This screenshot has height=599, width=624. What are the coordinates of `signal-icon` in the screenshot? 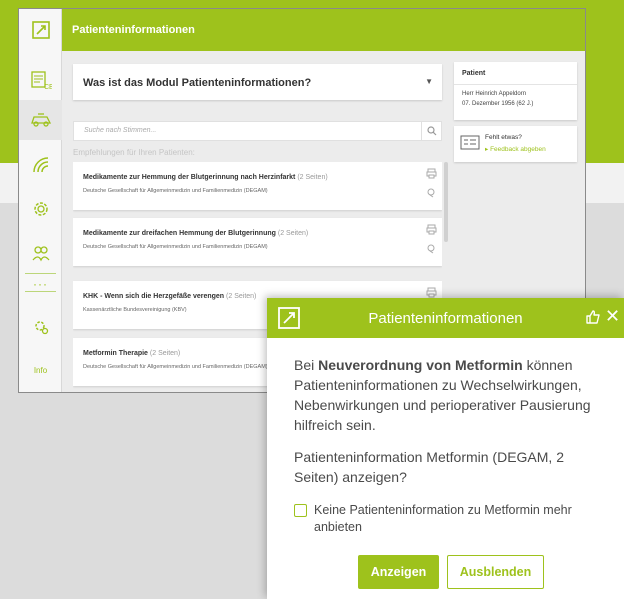 It's located at (40, 165).